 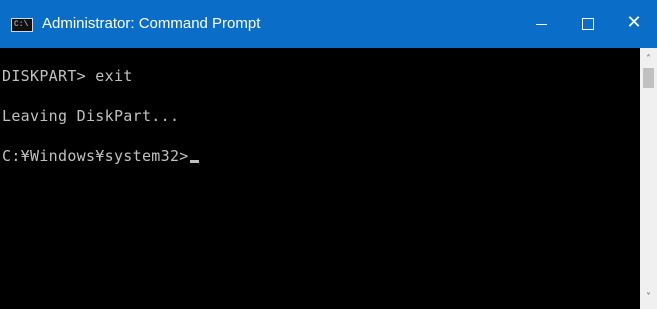 I want to click on console-prompt-line: C:¥Windows¥system32>, so click(x=100, y=156).